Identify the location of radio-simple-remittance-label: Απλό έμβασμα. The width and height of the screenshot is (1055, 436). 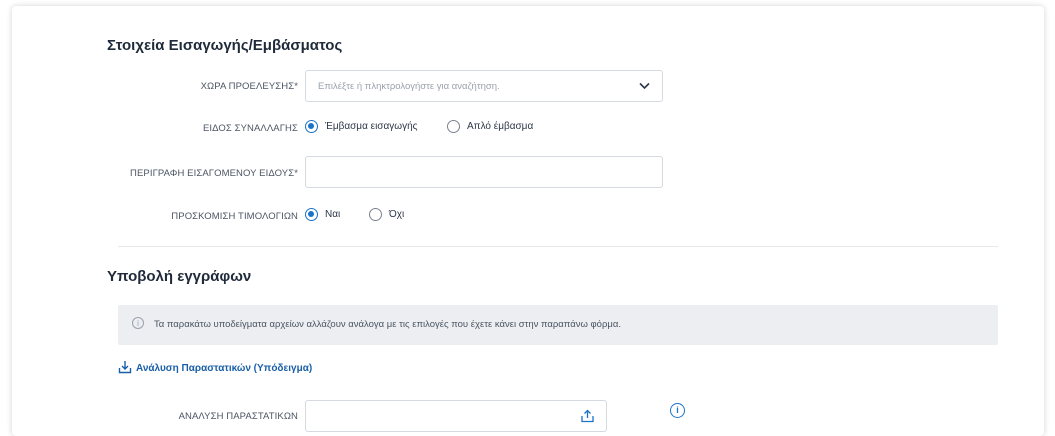
(500, 126).